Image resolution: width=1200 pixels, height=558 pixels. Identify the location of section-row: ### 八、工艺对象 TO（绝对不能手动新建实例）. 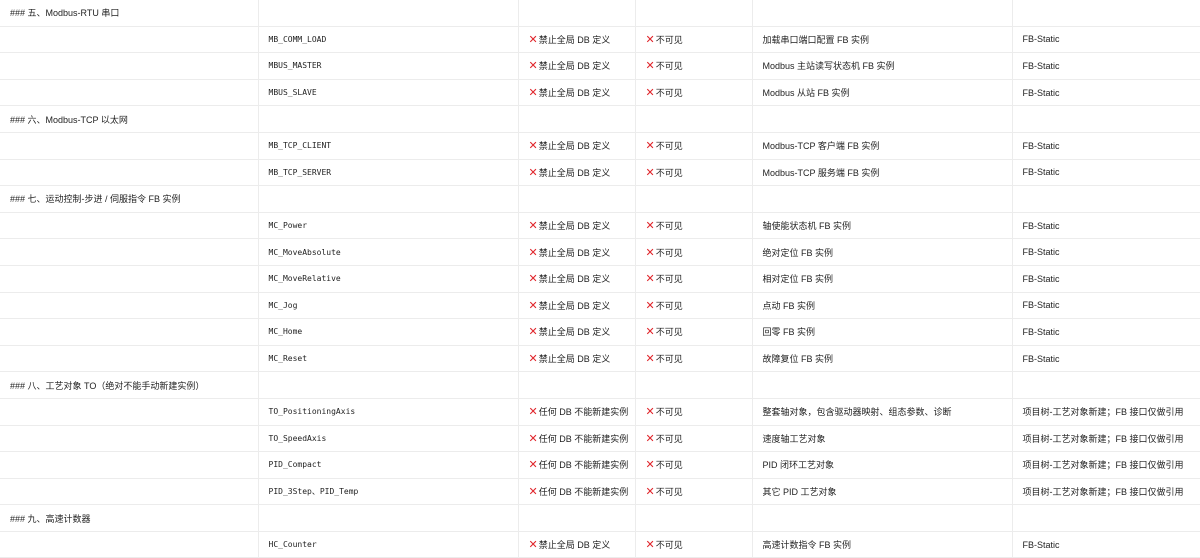
(600, 385).